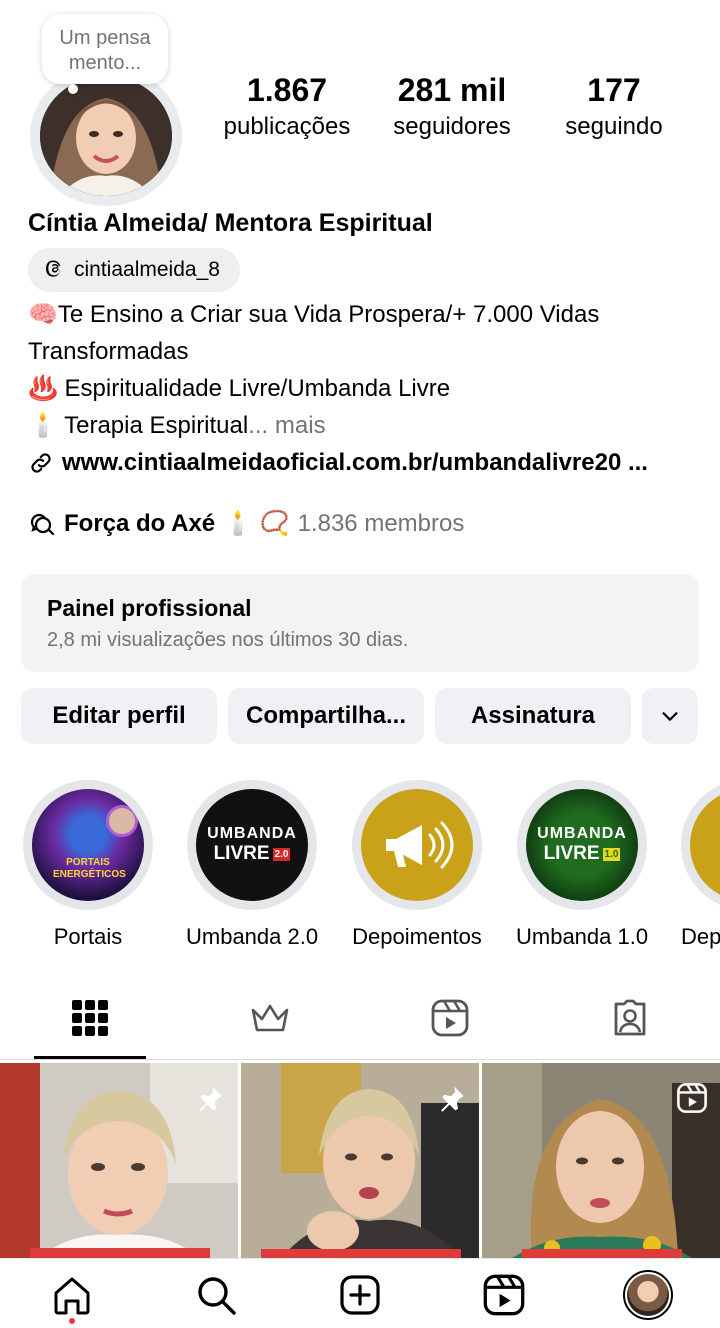  I want to click on tab-reels, so click(450, 1018).